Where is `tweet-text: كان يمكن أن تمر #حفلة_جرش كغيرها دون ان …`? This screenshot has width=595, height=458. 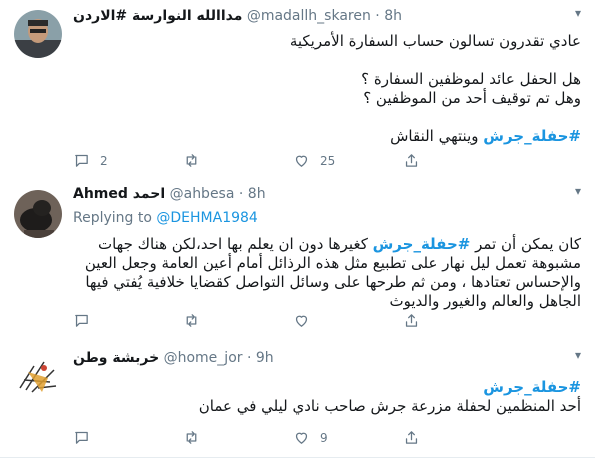
tweet-text: كان يمكن أن تمر #حفلة_جرش كغيرها دون ان … is located at coordinates (327, 273).